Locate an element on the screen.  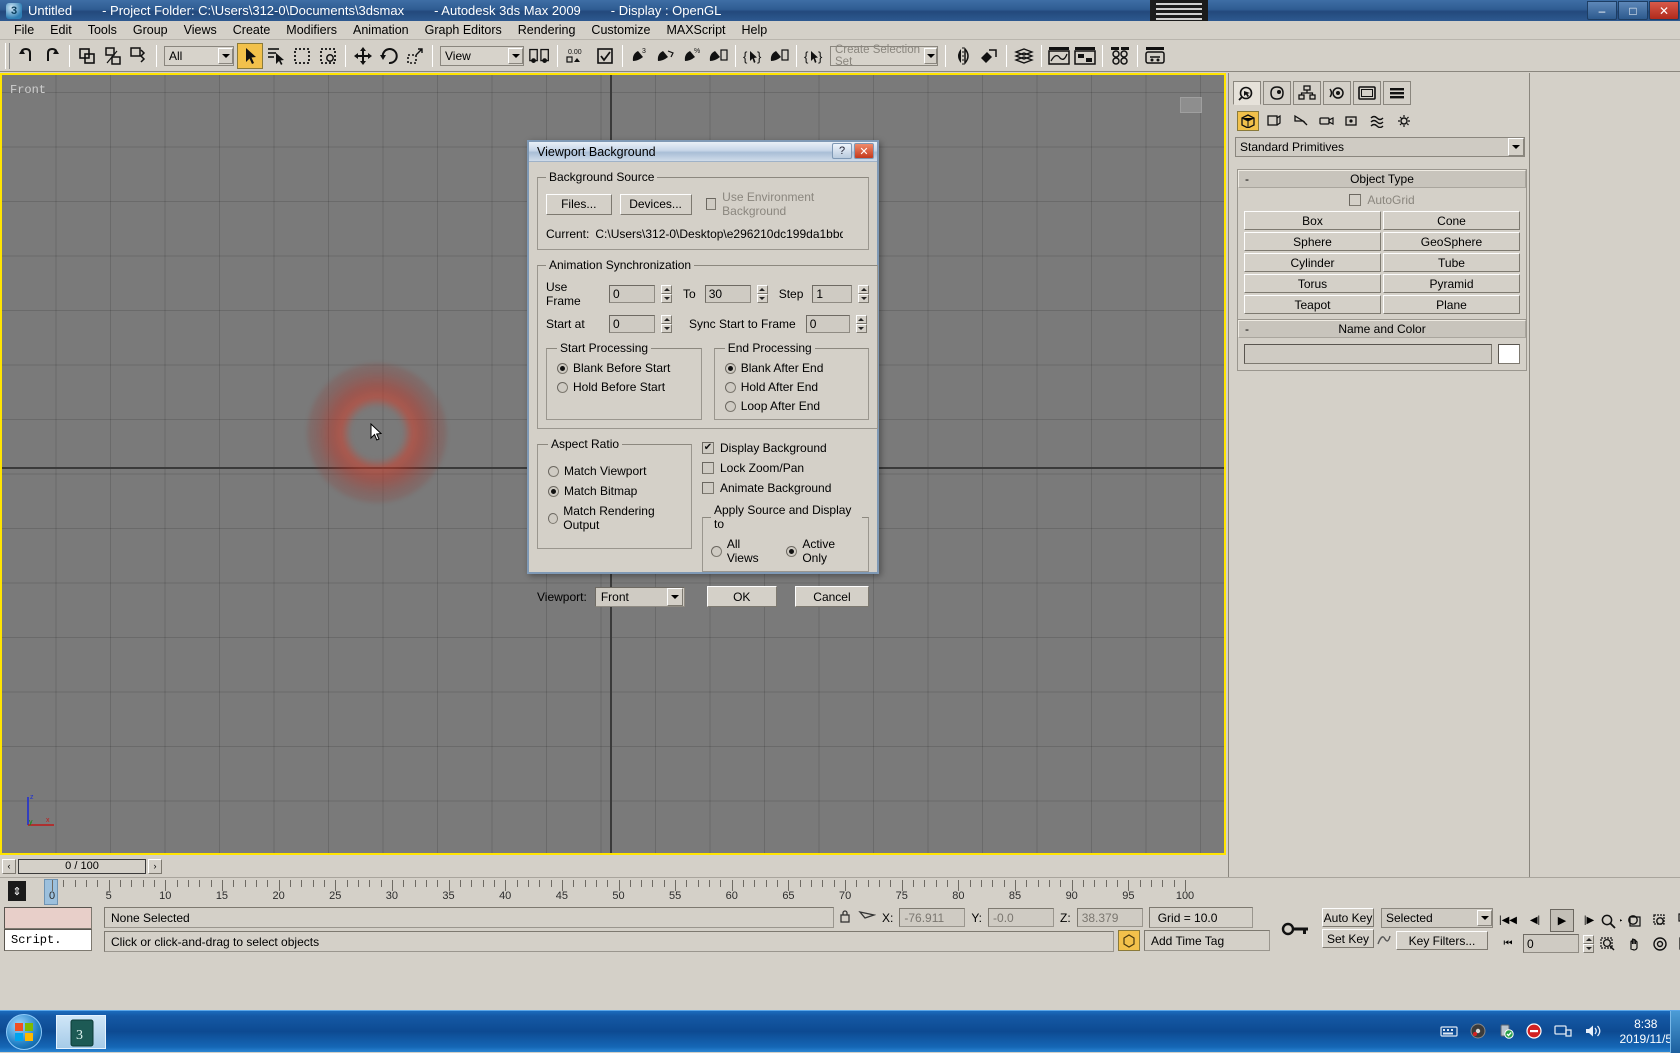
undo-icon is located at coordinates (26, 55).